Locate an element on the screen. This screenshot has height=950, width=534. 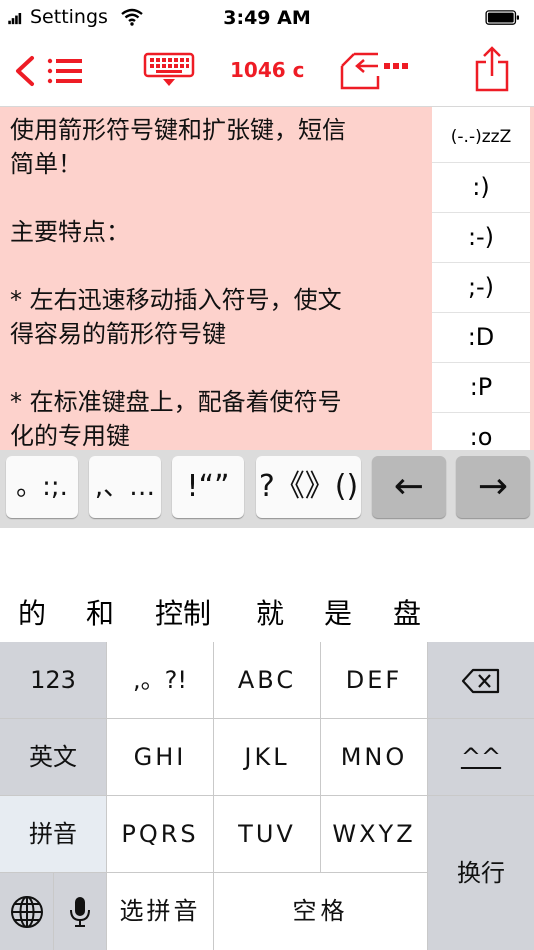
clock: 3:49 AM is located at coordinates (267, 18).